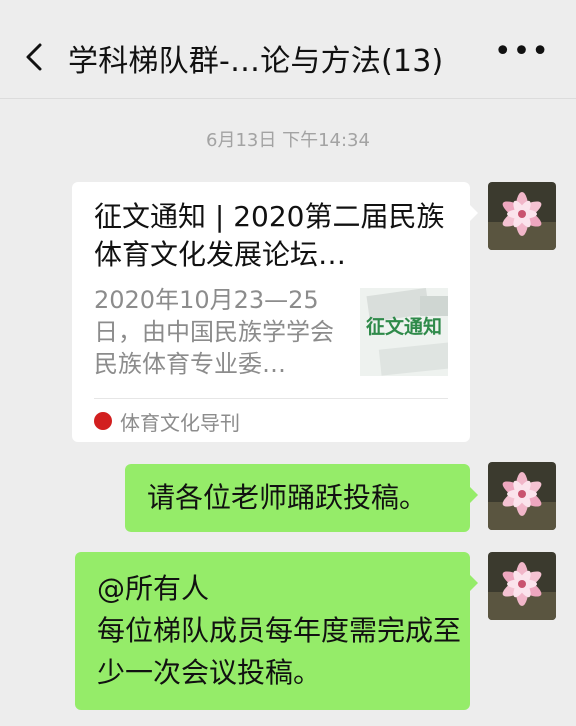 The height and width of the screenshot is (726, 576). I want to click on source-logo-icon, so click(103, 421).